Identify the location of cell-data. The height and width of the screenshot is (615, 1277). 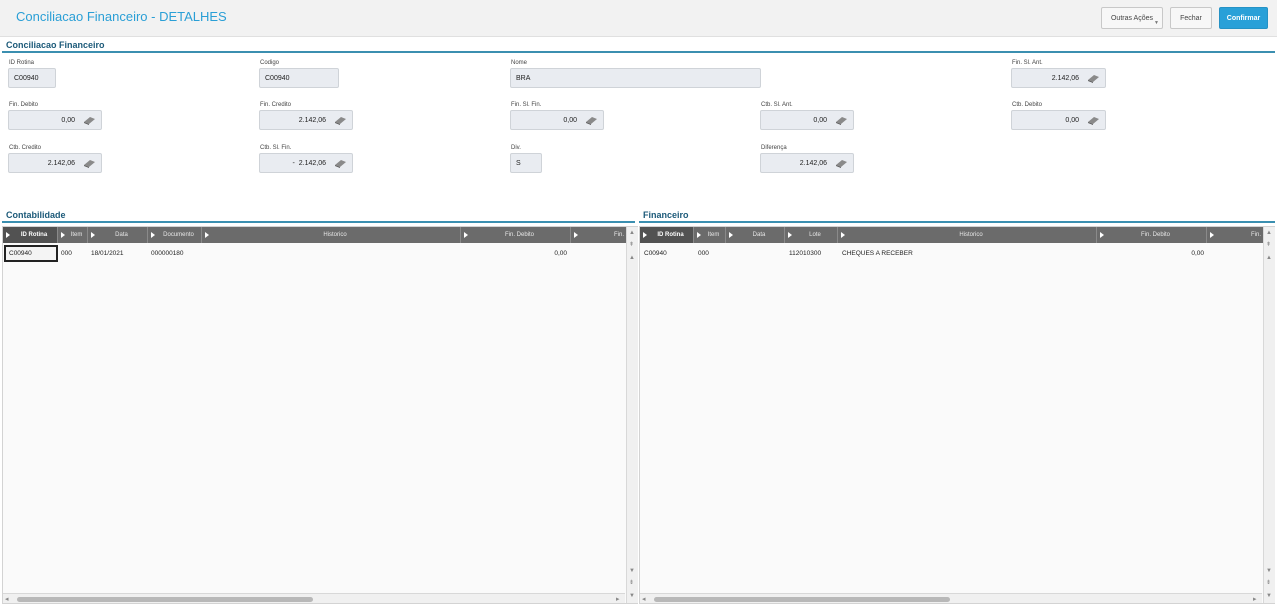
(756, 253).